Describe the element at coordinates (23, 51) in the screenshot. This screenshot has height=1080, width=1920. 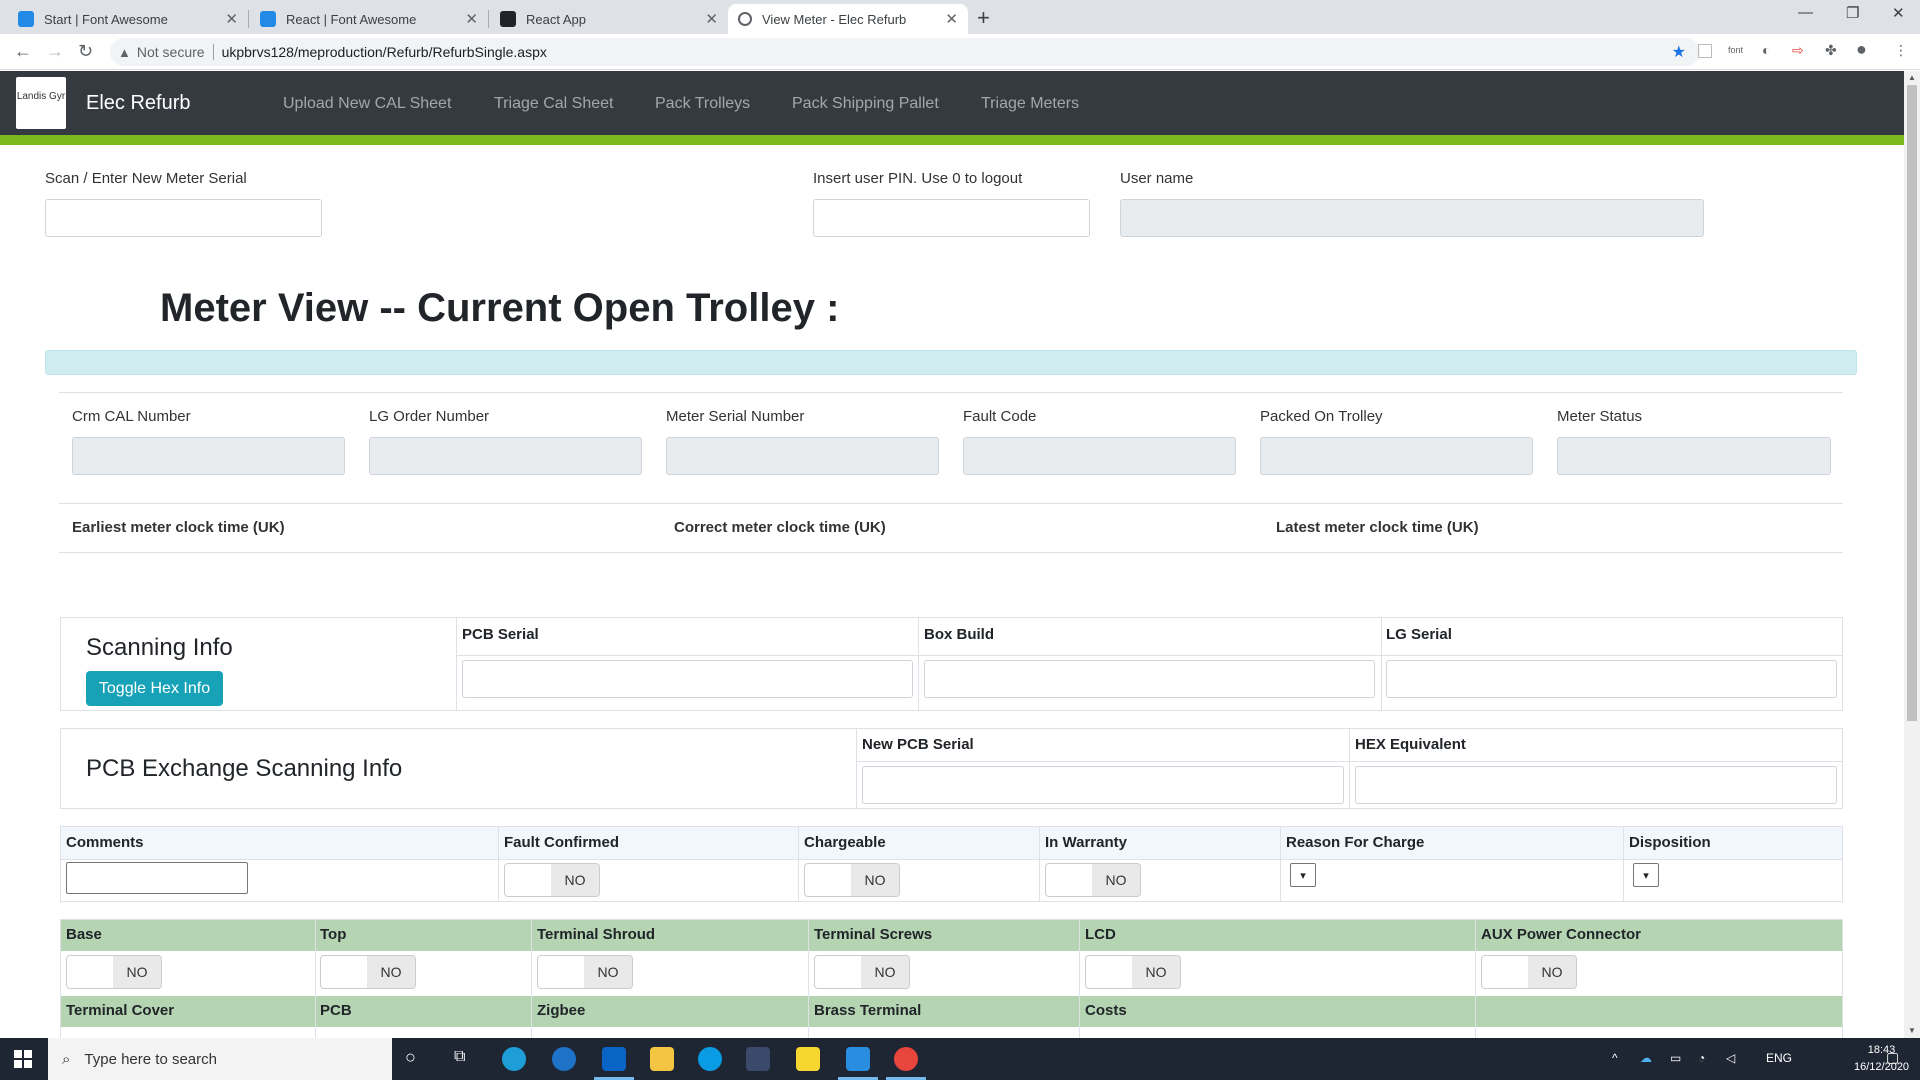
I see `back-icon: ←` at that location.